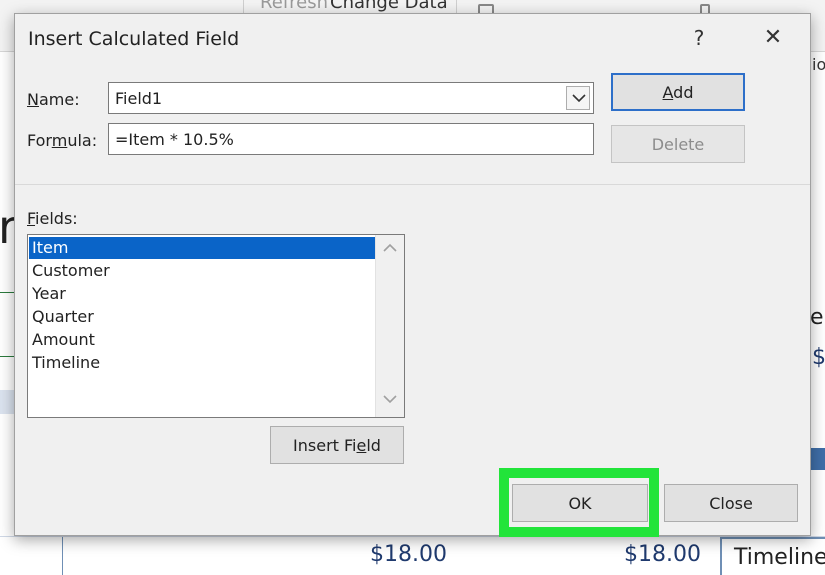 The height and width of the screenshot is (575, 825). I want to click on add-button: Add, so click(678, 92).